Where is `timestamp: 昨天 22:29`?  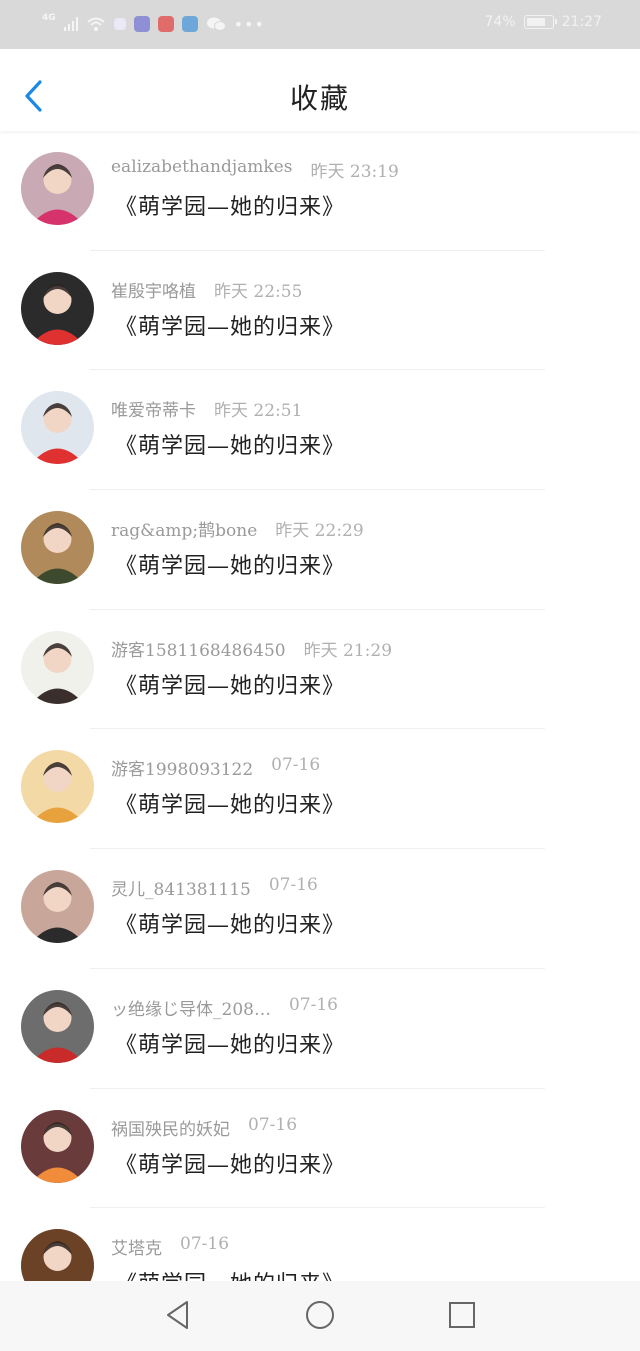 timestamp: 昨天 22:29 is located at coordinates (319, 531).